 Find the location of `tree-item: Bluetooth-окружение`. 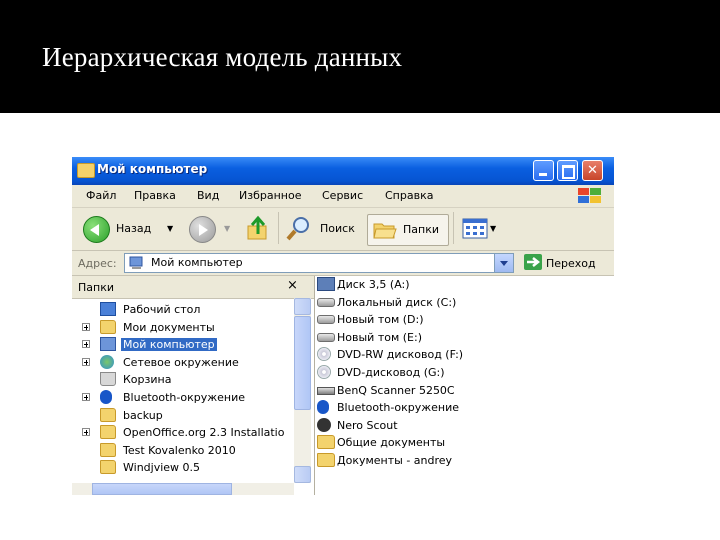

tree-item: Bluetooth-окружение is located at coordinates (183, 397).